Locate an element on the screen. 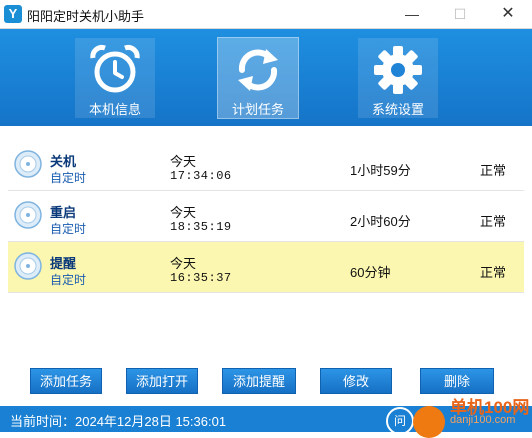 Image resolution: width=532 pixels, height=438 pixels. tab-scheduled-tasks: 计划任务 is located at coordinates (258, 78).